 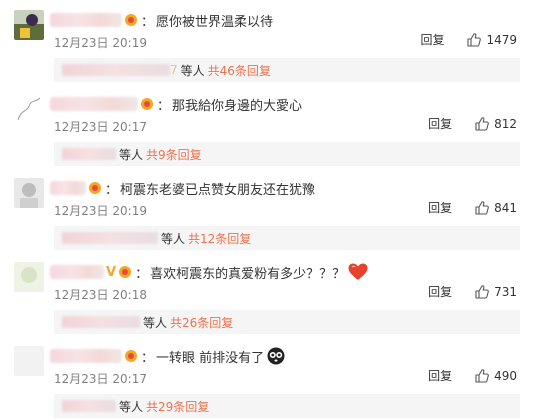 I want to click on reply-count-link: 共46条回复, so click(x=239, y=70).